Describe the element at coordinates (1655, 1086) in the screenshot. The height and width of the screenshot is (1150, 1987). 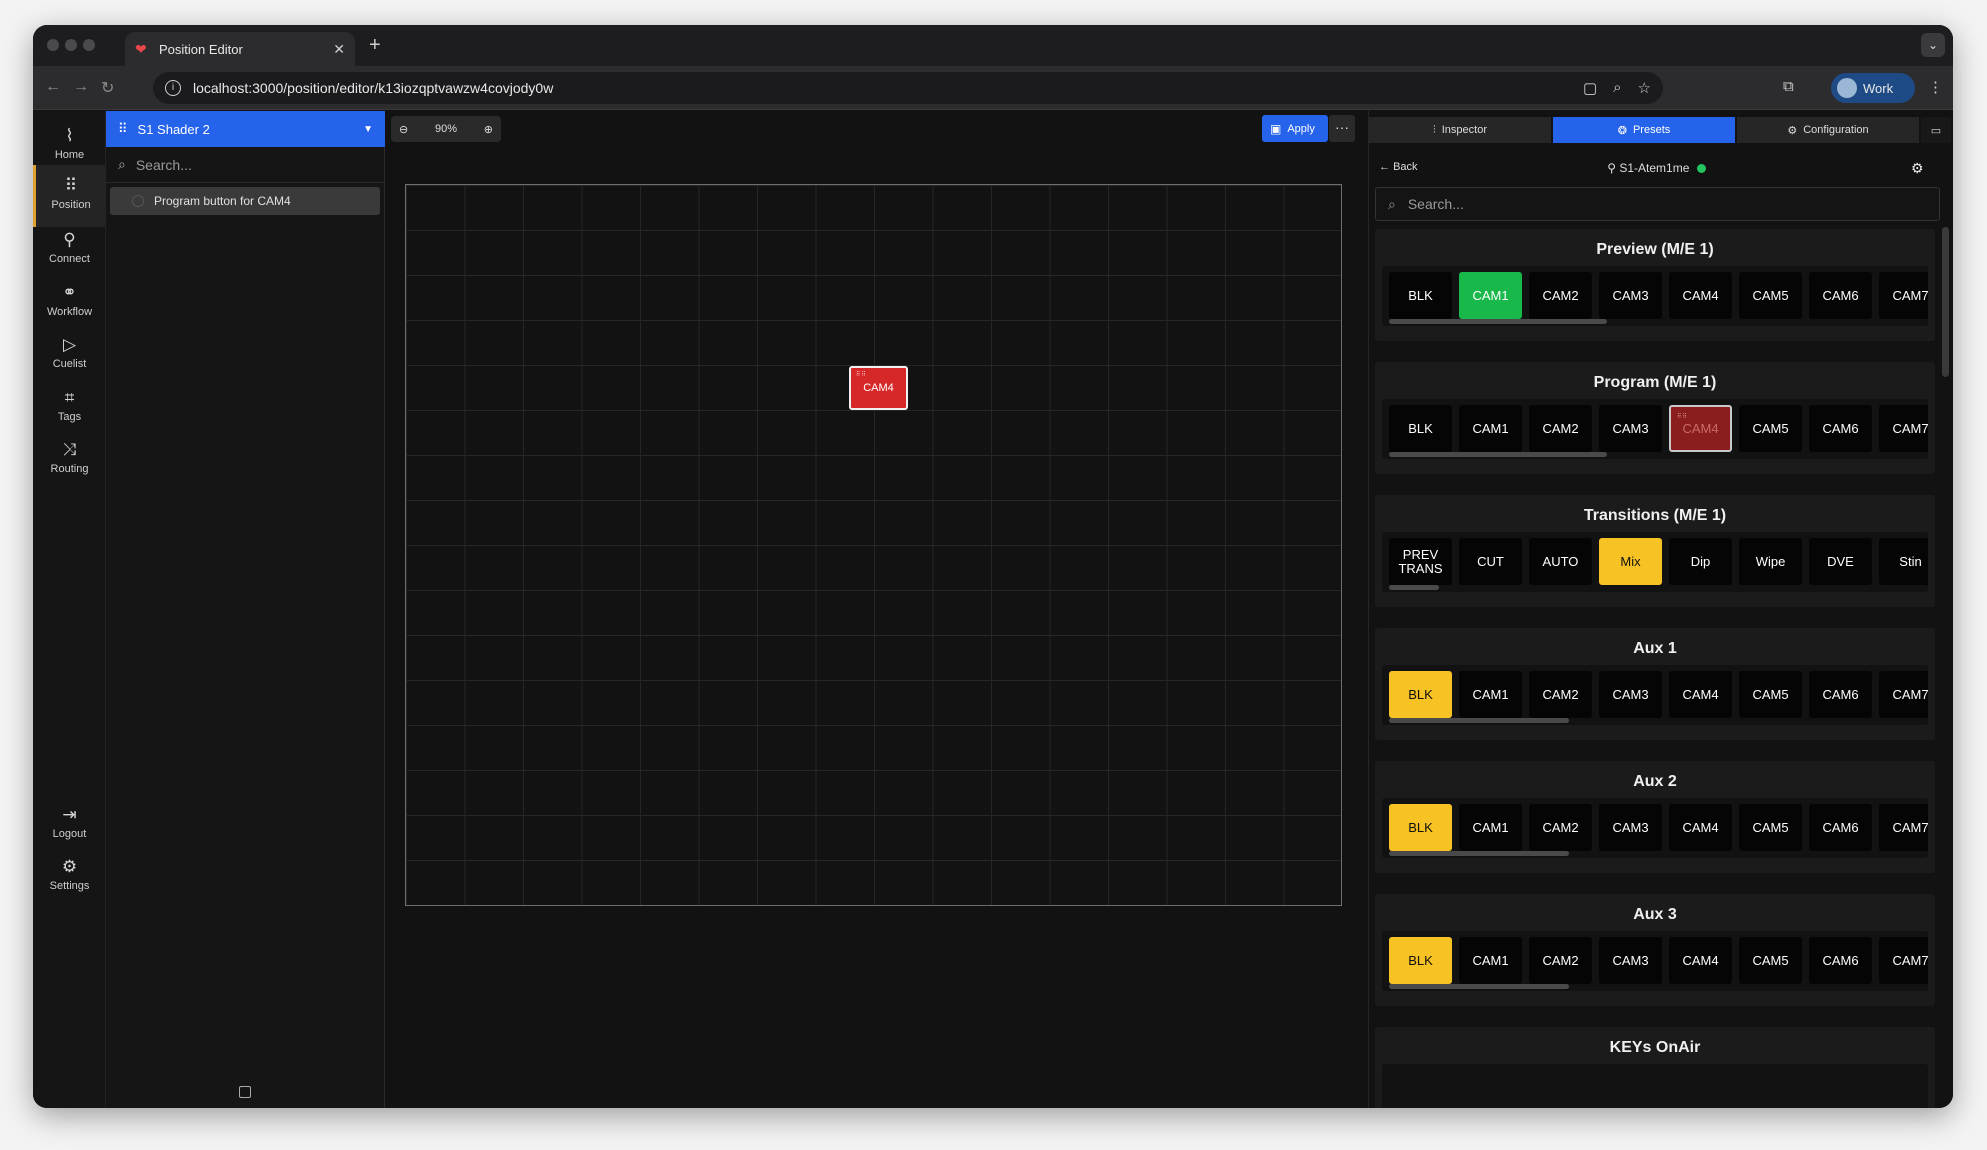
I see `preset-button-row` at that location.